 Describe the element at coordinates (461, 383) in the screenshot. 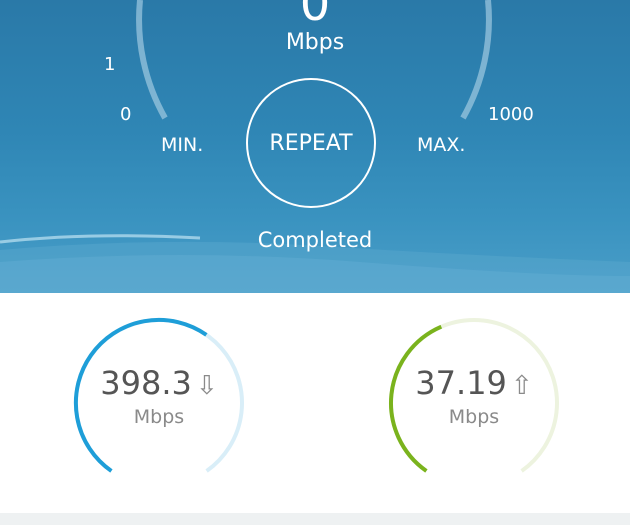

I see `upload-speed-value: 37.19` at that location.